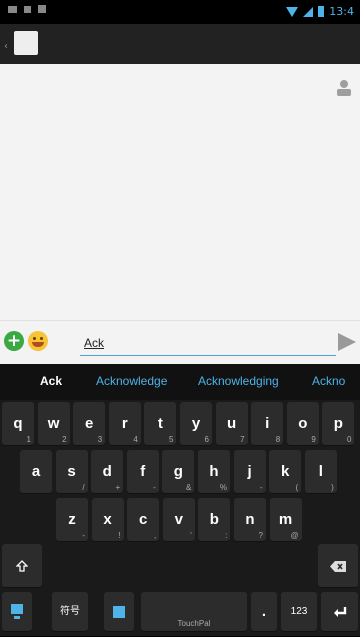  Describe the element at coordinates (223, 487) in the screenshot. I see `key-alt-label: %` at that location.